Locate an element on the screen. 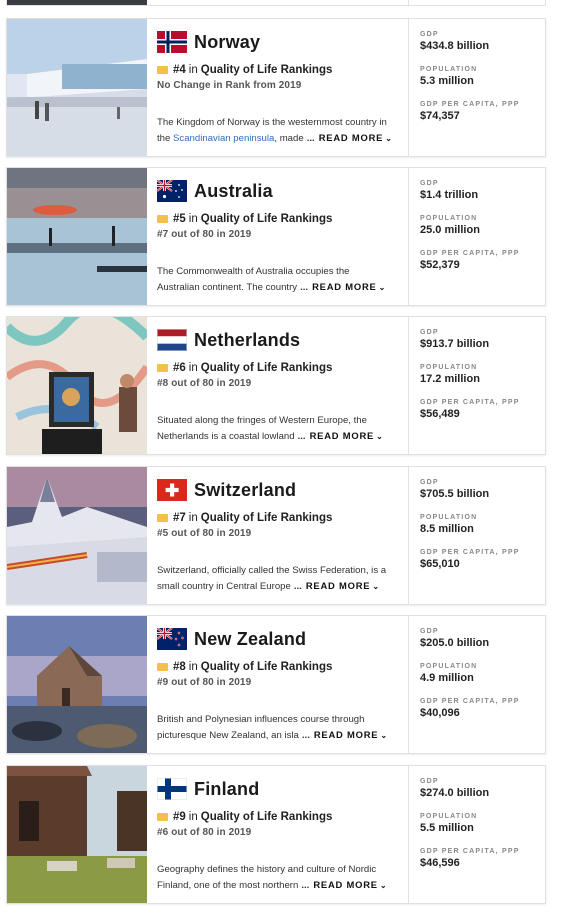  previous-card-stub is located at coordinates (276, 3).